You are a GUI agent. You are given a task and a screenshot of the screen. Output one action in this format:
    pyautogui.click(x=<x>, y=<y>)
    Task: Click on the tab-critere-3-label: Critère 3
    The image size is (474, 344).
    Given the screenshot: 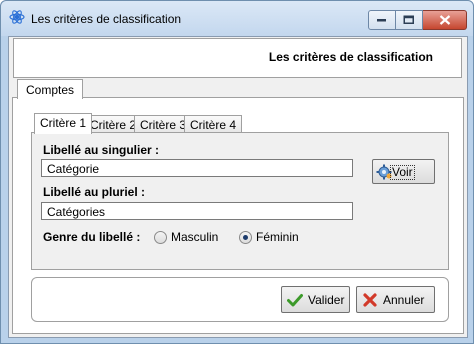 What is the action you would take?
    pyautogui.click(x=163, y=125)
    